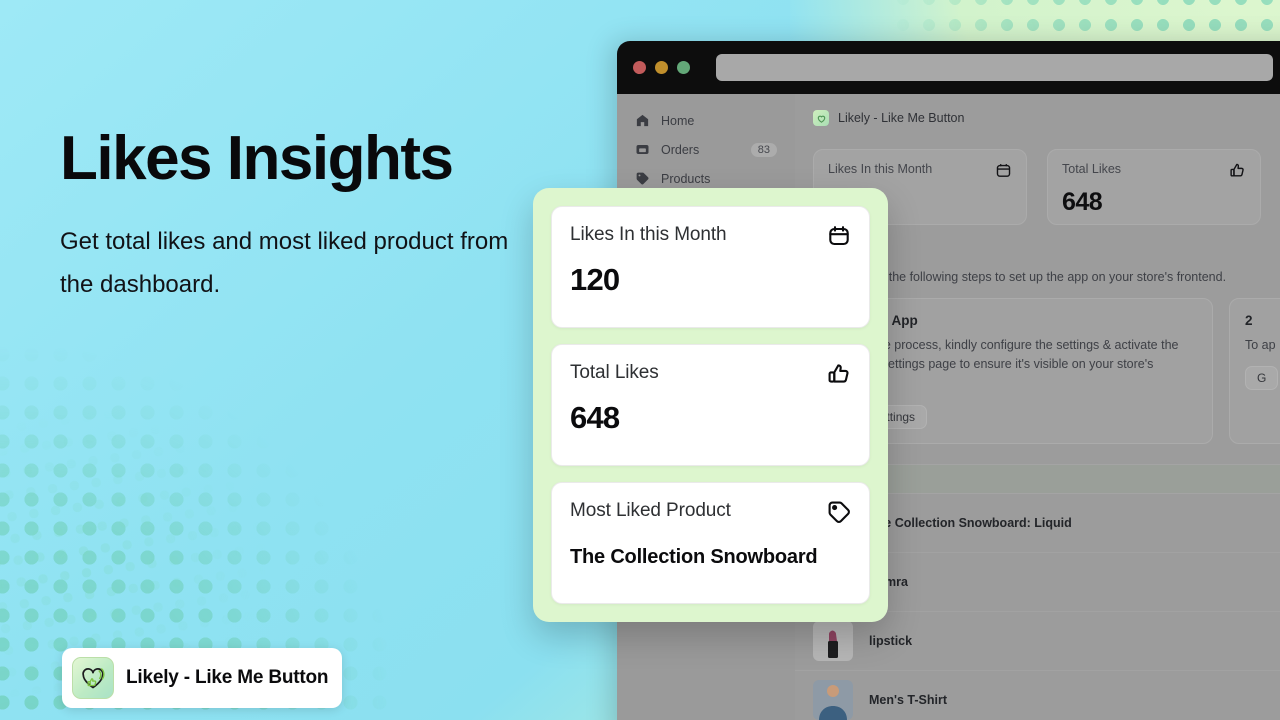 The width and height of the screenshot is (1280, 720). I want to click on sidebar-item-orders: Orders 83, so click(706, 149).